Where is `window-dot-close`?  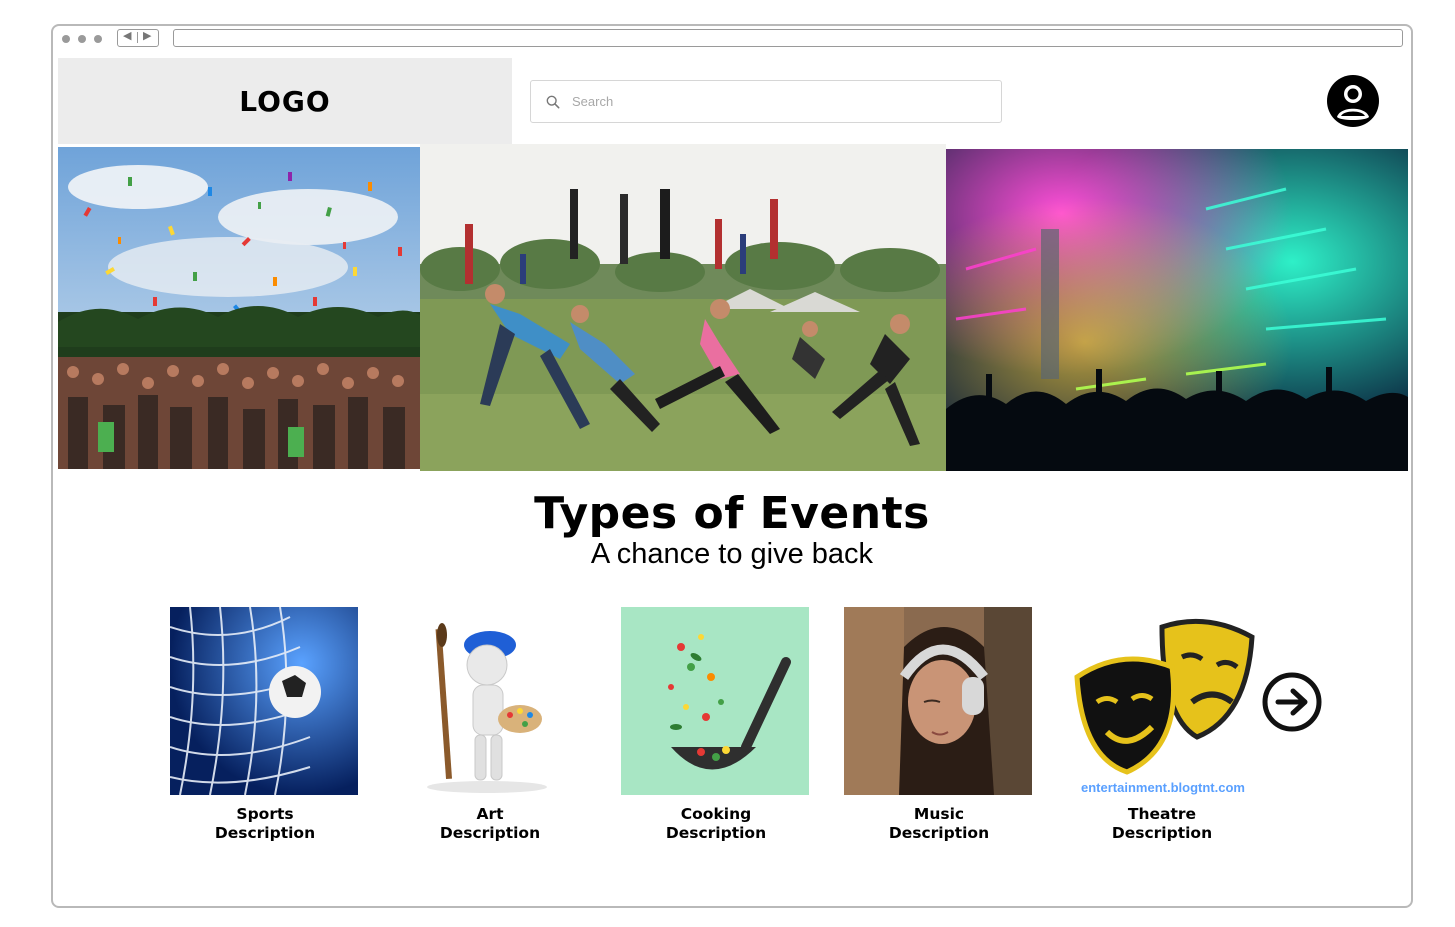
window-dot-close is located at coordinates (66, 39).